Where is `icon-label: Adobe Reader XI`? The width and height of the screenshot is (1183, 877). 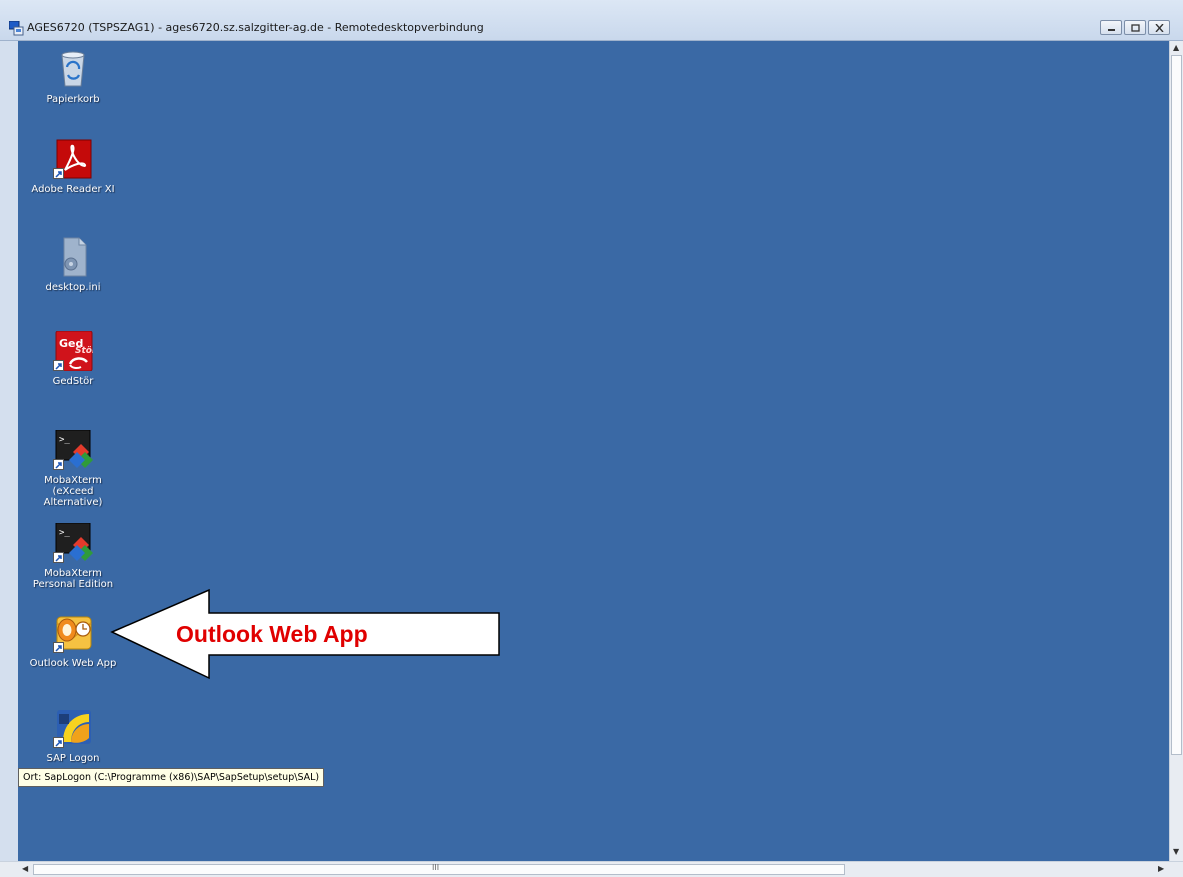 icon-label: Adobe Reader XI is located at coordinates (73, 189).